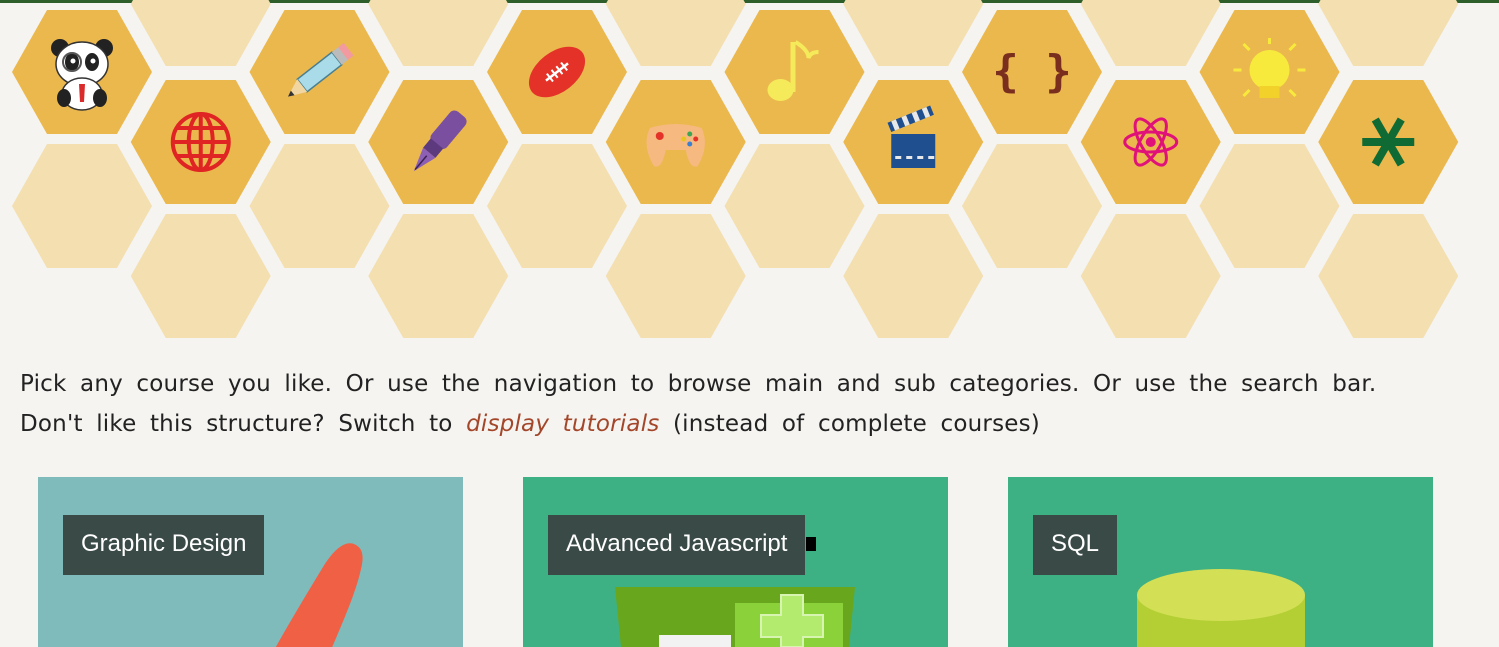 Image resolution: width=1499 pixels, height=647 pixels. Describe the element at coordinates (675, 142) in the screenshot. I see `category-hex-gamepad` at that location.